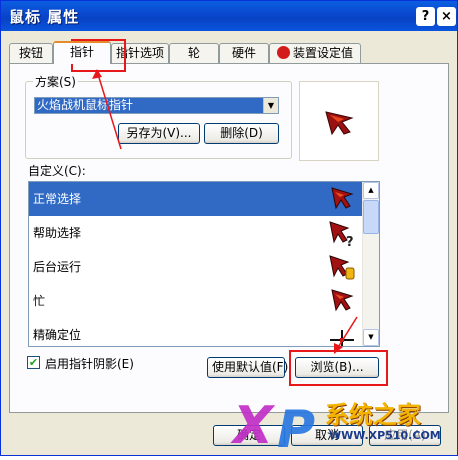 This screenshot has height=460, width=458. Describe the element at coordinates (57, 199) in the screenshot. I see `list-item-label: 正常选择` at that location.